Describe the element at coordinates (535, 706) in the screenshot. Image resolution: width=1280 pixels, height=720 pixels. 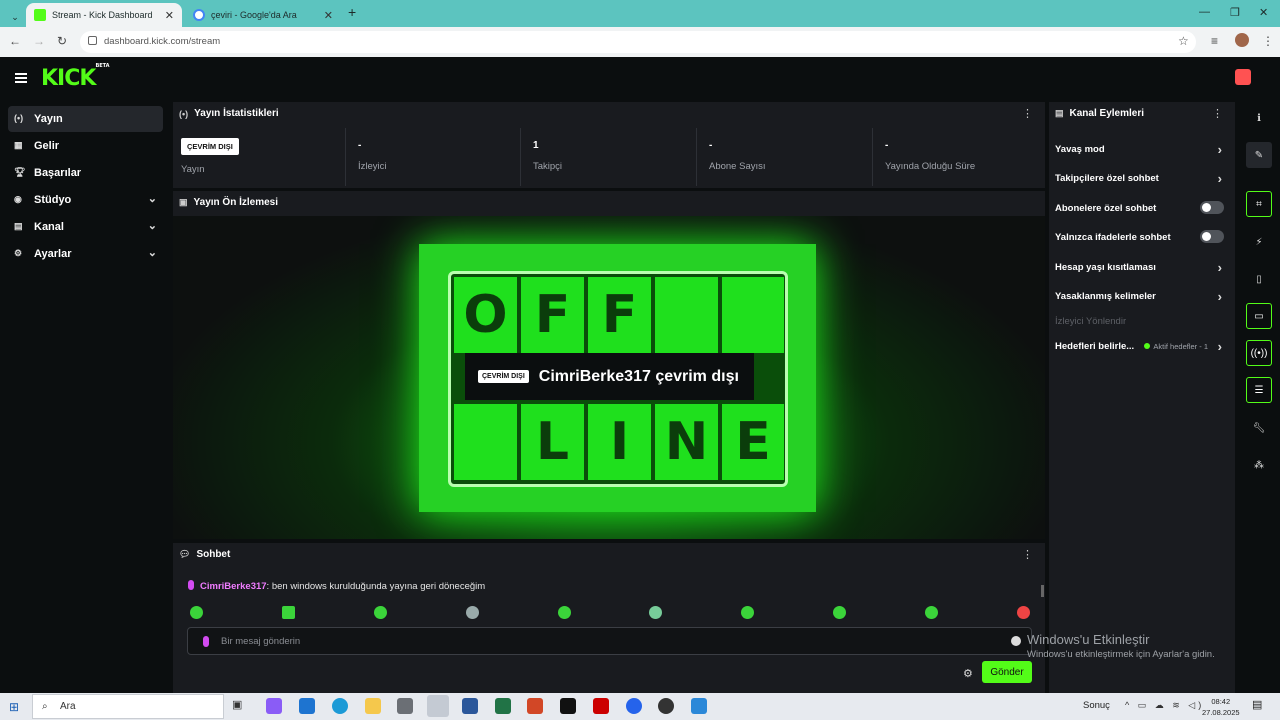
I see `powerpoint-icon` at that location.